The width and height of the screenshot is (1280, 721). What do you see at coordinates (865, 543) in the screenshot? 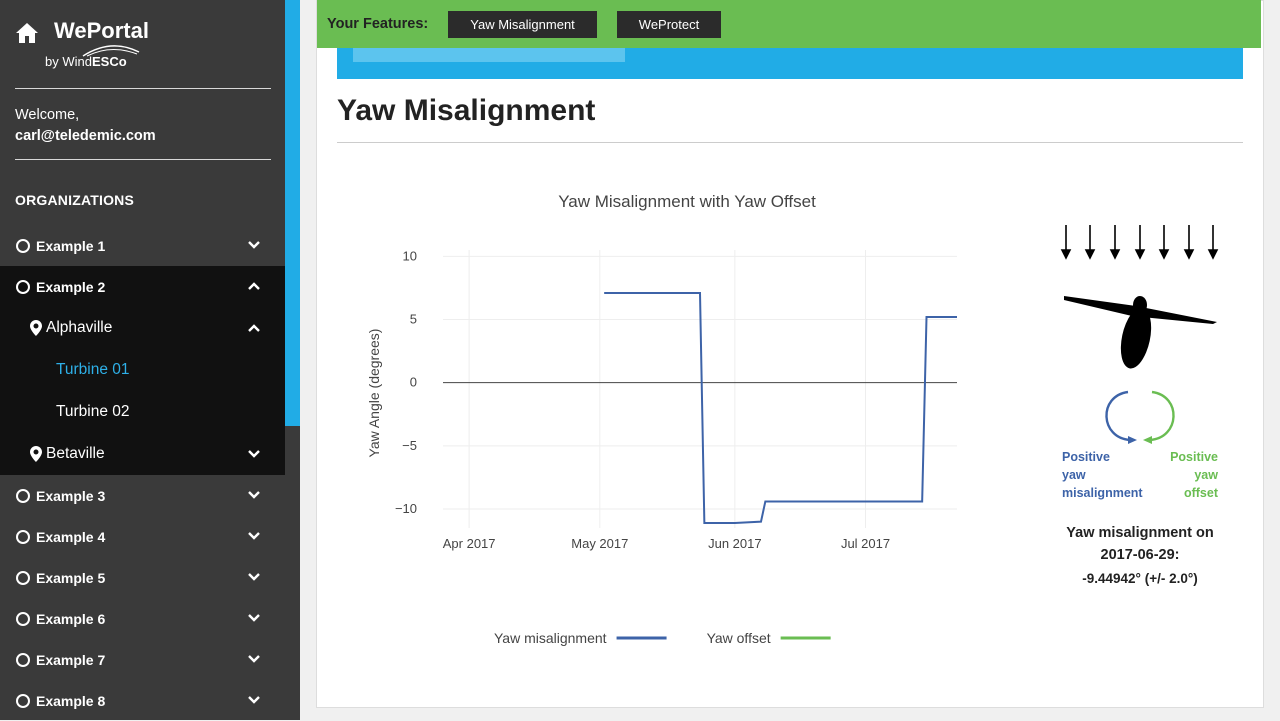
I see `x-tick-label: Jul 2017` at bounding box center [865, 543].